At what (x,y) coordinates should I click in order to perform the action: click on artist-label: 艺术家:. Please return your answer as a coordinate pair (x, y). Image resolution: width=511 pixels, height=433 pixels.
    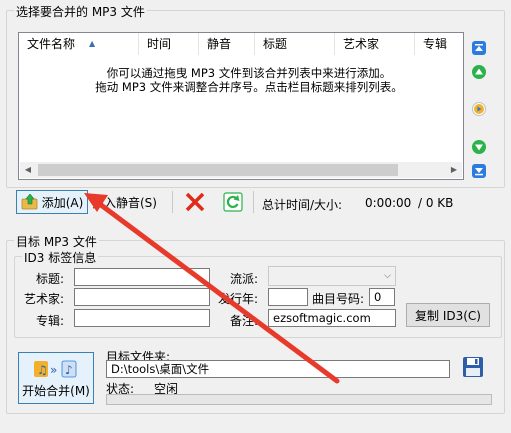
    Looking at the image, I should click on (44, 299).